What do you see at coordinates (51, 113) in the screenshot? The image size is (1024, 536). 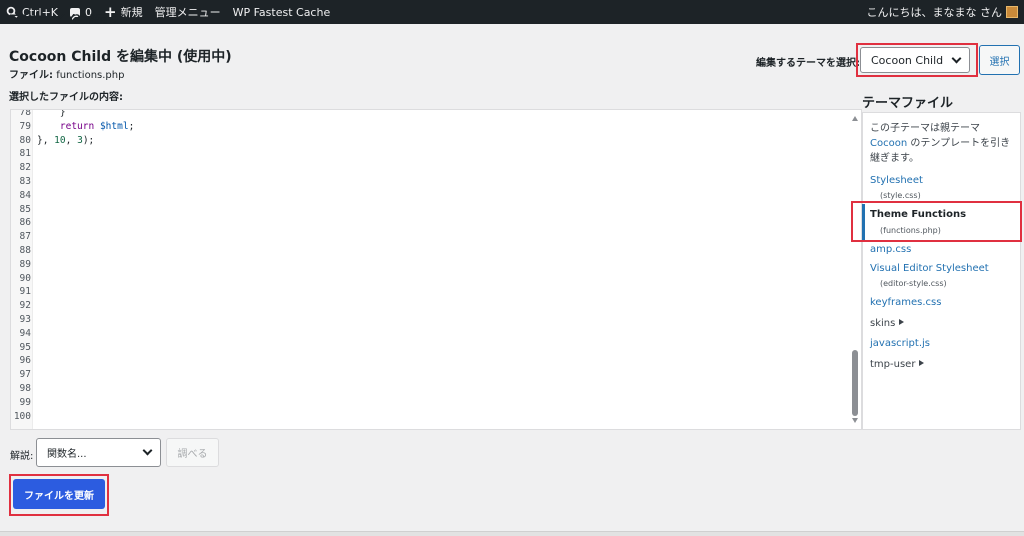 I see `code-text: }` at bounding box center [51, 113].